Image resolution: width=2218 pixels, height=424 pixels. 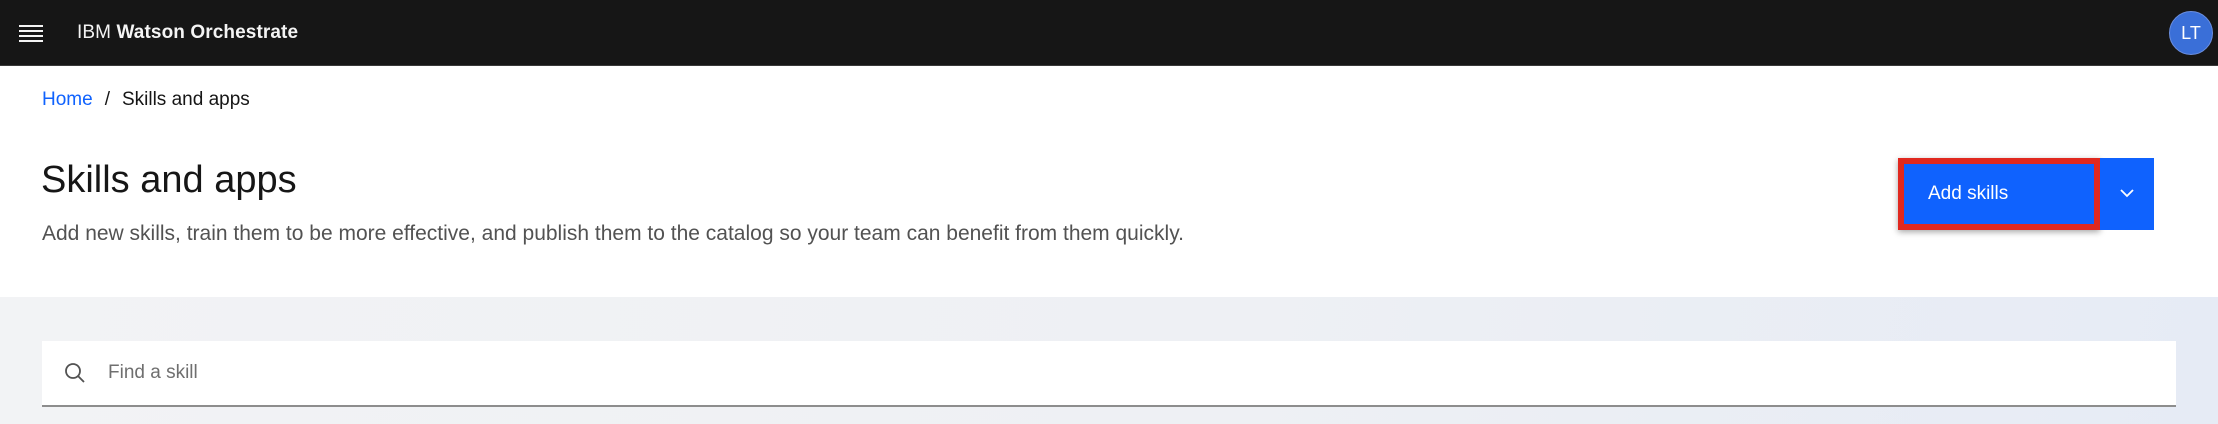 I want to click on menu-button, so click(x=31, y=33).